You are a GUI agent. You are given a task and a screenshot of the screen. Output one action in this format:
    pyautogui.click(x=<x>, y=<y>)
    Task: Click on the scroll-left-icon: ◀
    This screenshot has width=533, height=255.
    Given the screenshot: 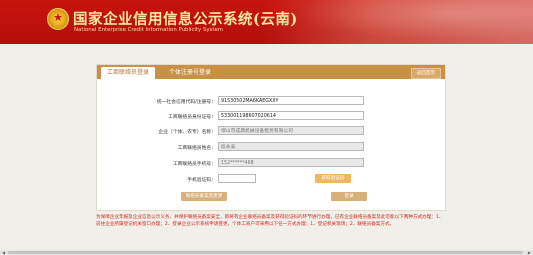 What is the action you would take?
    pyautogui.click(x=3, y=252)
    